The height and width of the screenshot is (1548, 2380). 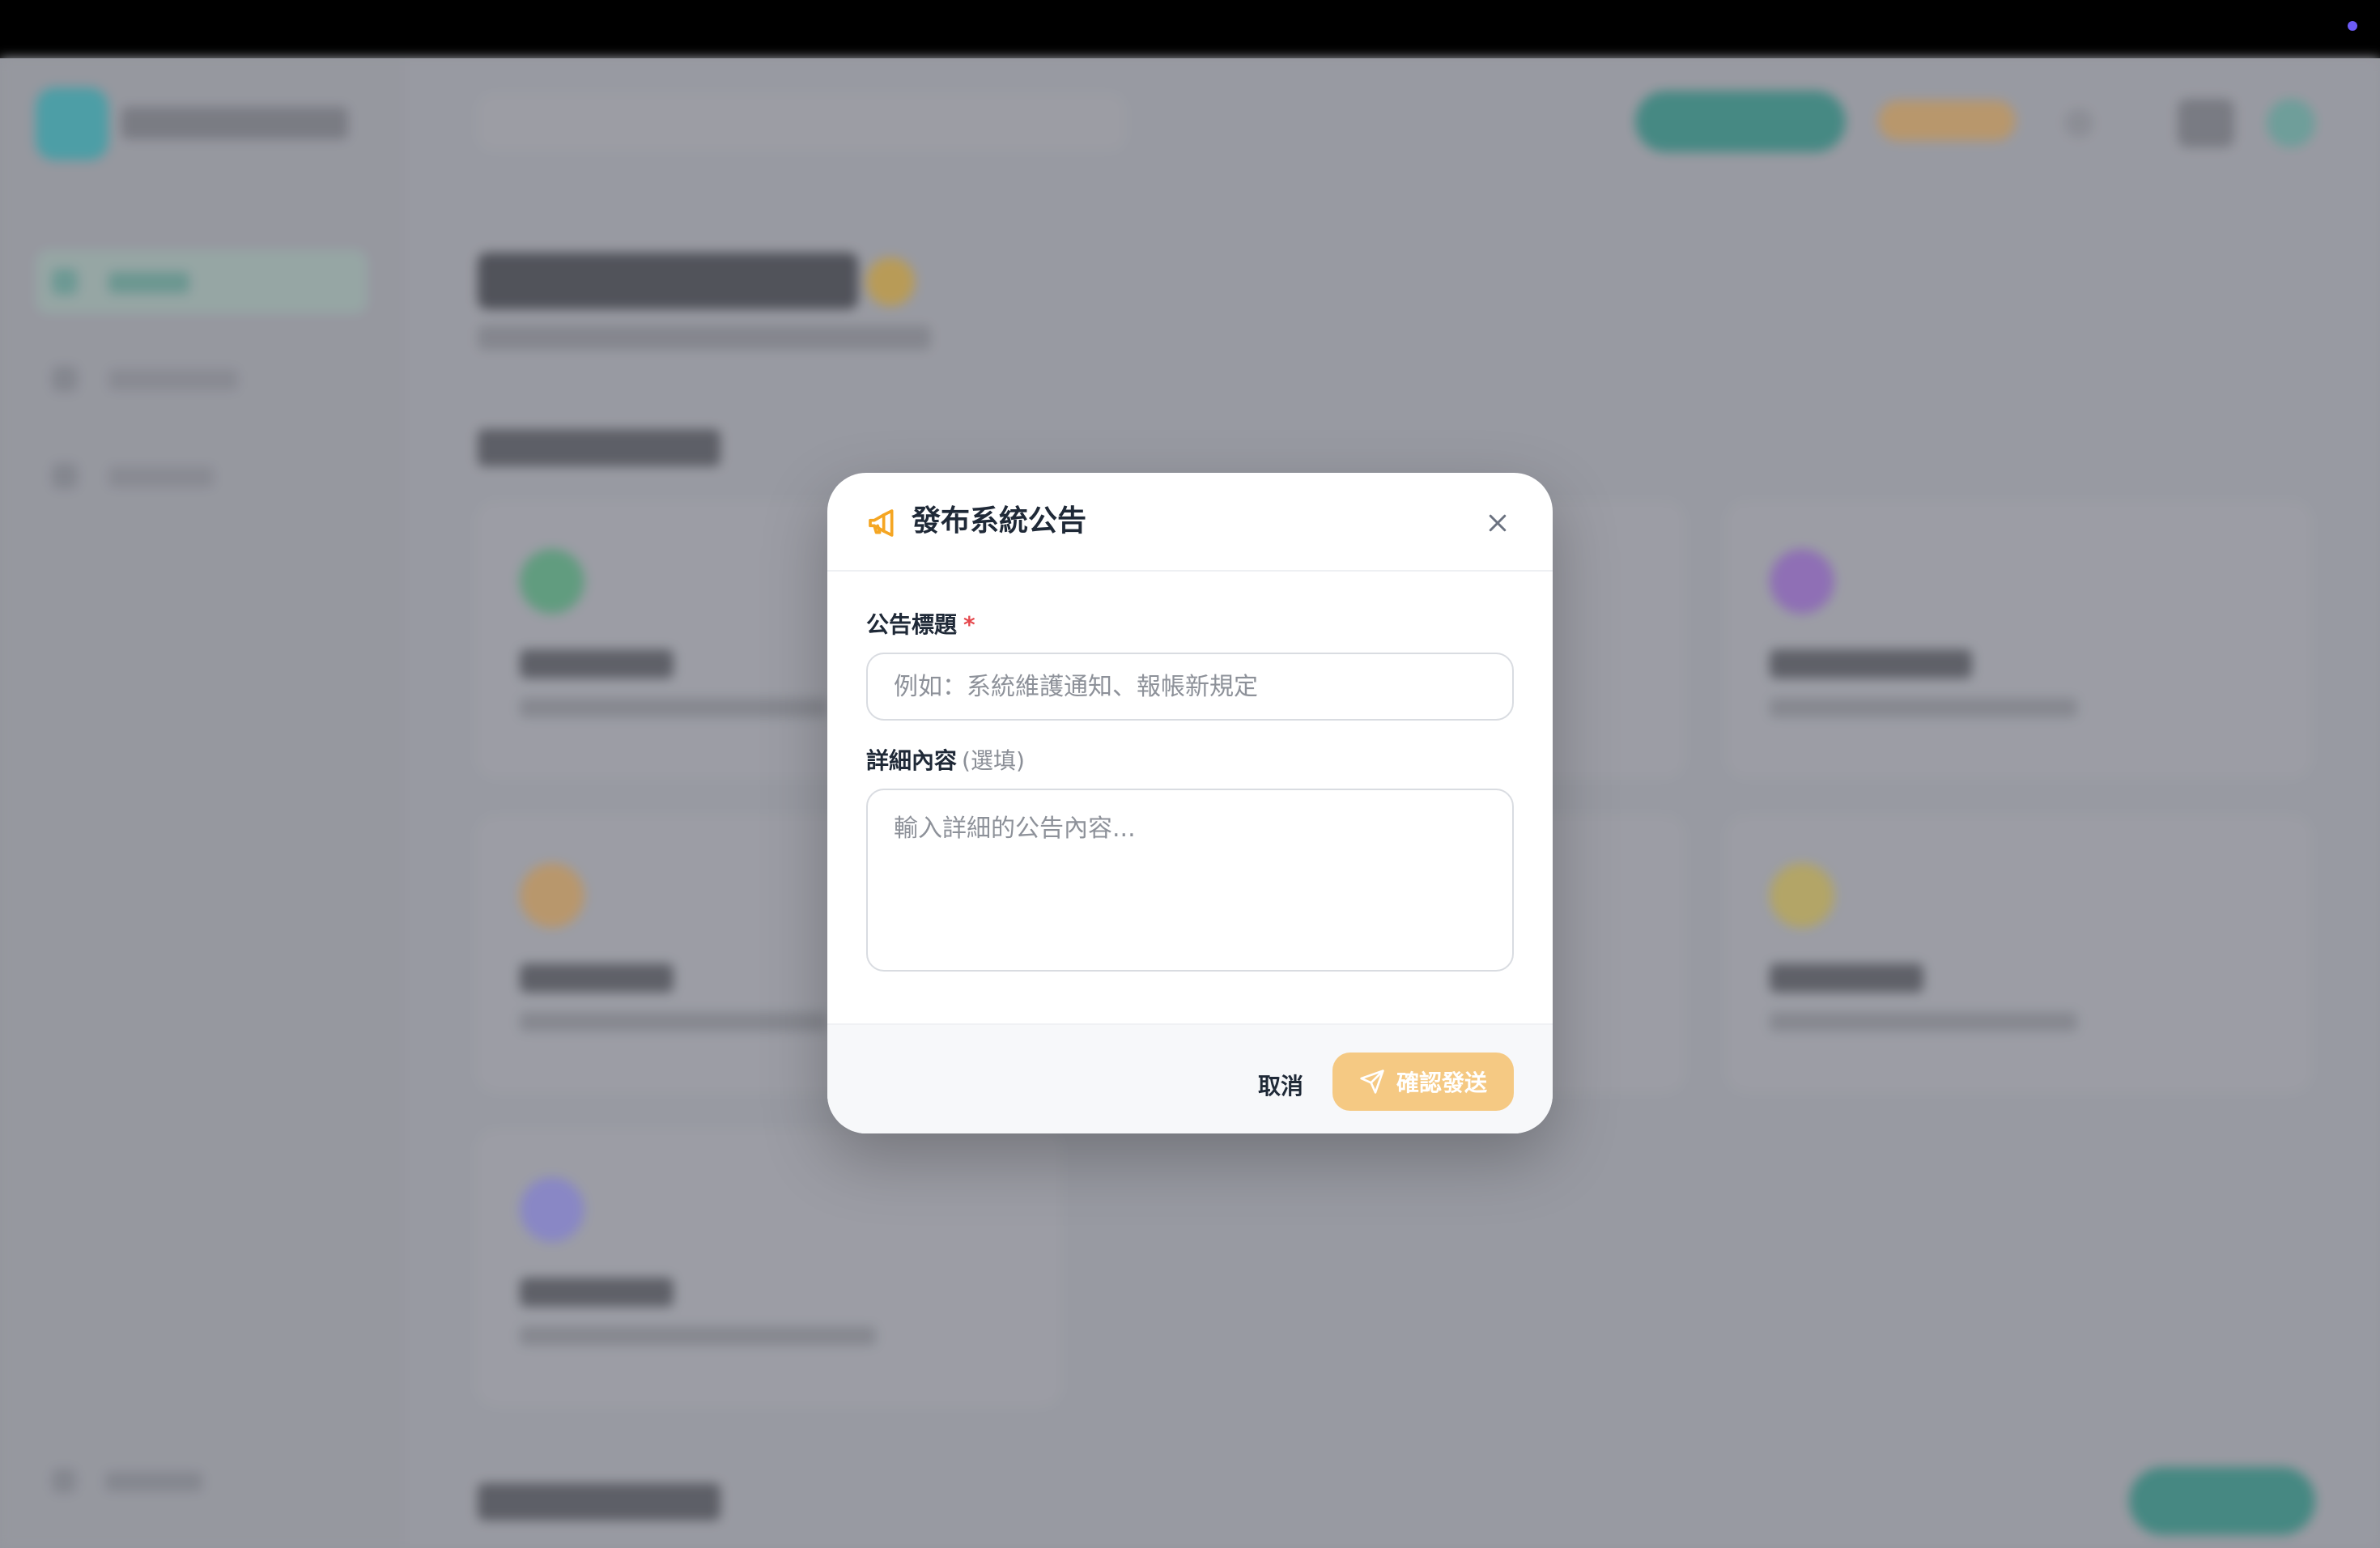 I want to click on title-field-label: 公告標題 *, so click(x=921, y=625).